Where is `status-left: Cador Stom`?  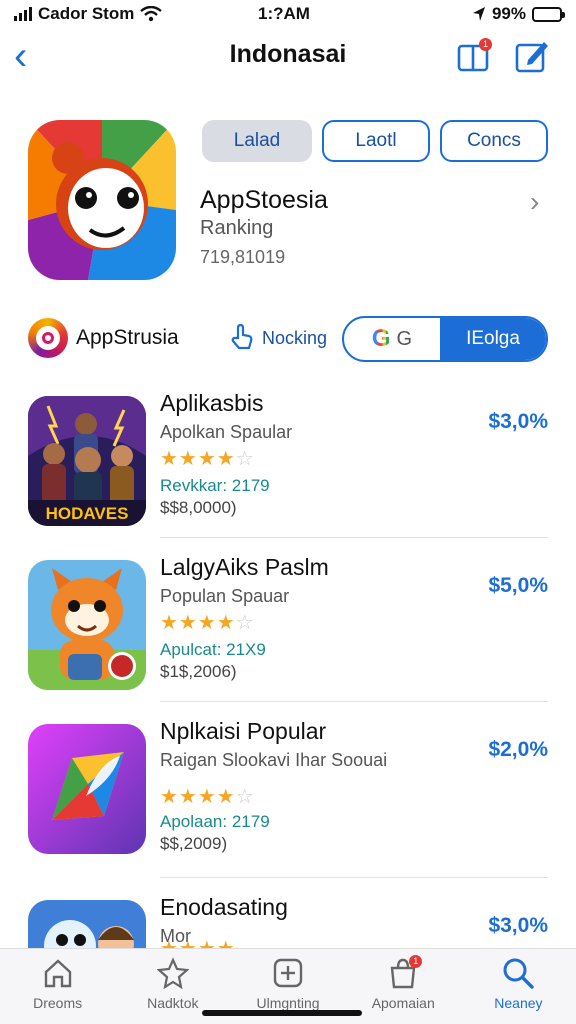 status-left: Cador Stom is located at coordinates (88, 14).